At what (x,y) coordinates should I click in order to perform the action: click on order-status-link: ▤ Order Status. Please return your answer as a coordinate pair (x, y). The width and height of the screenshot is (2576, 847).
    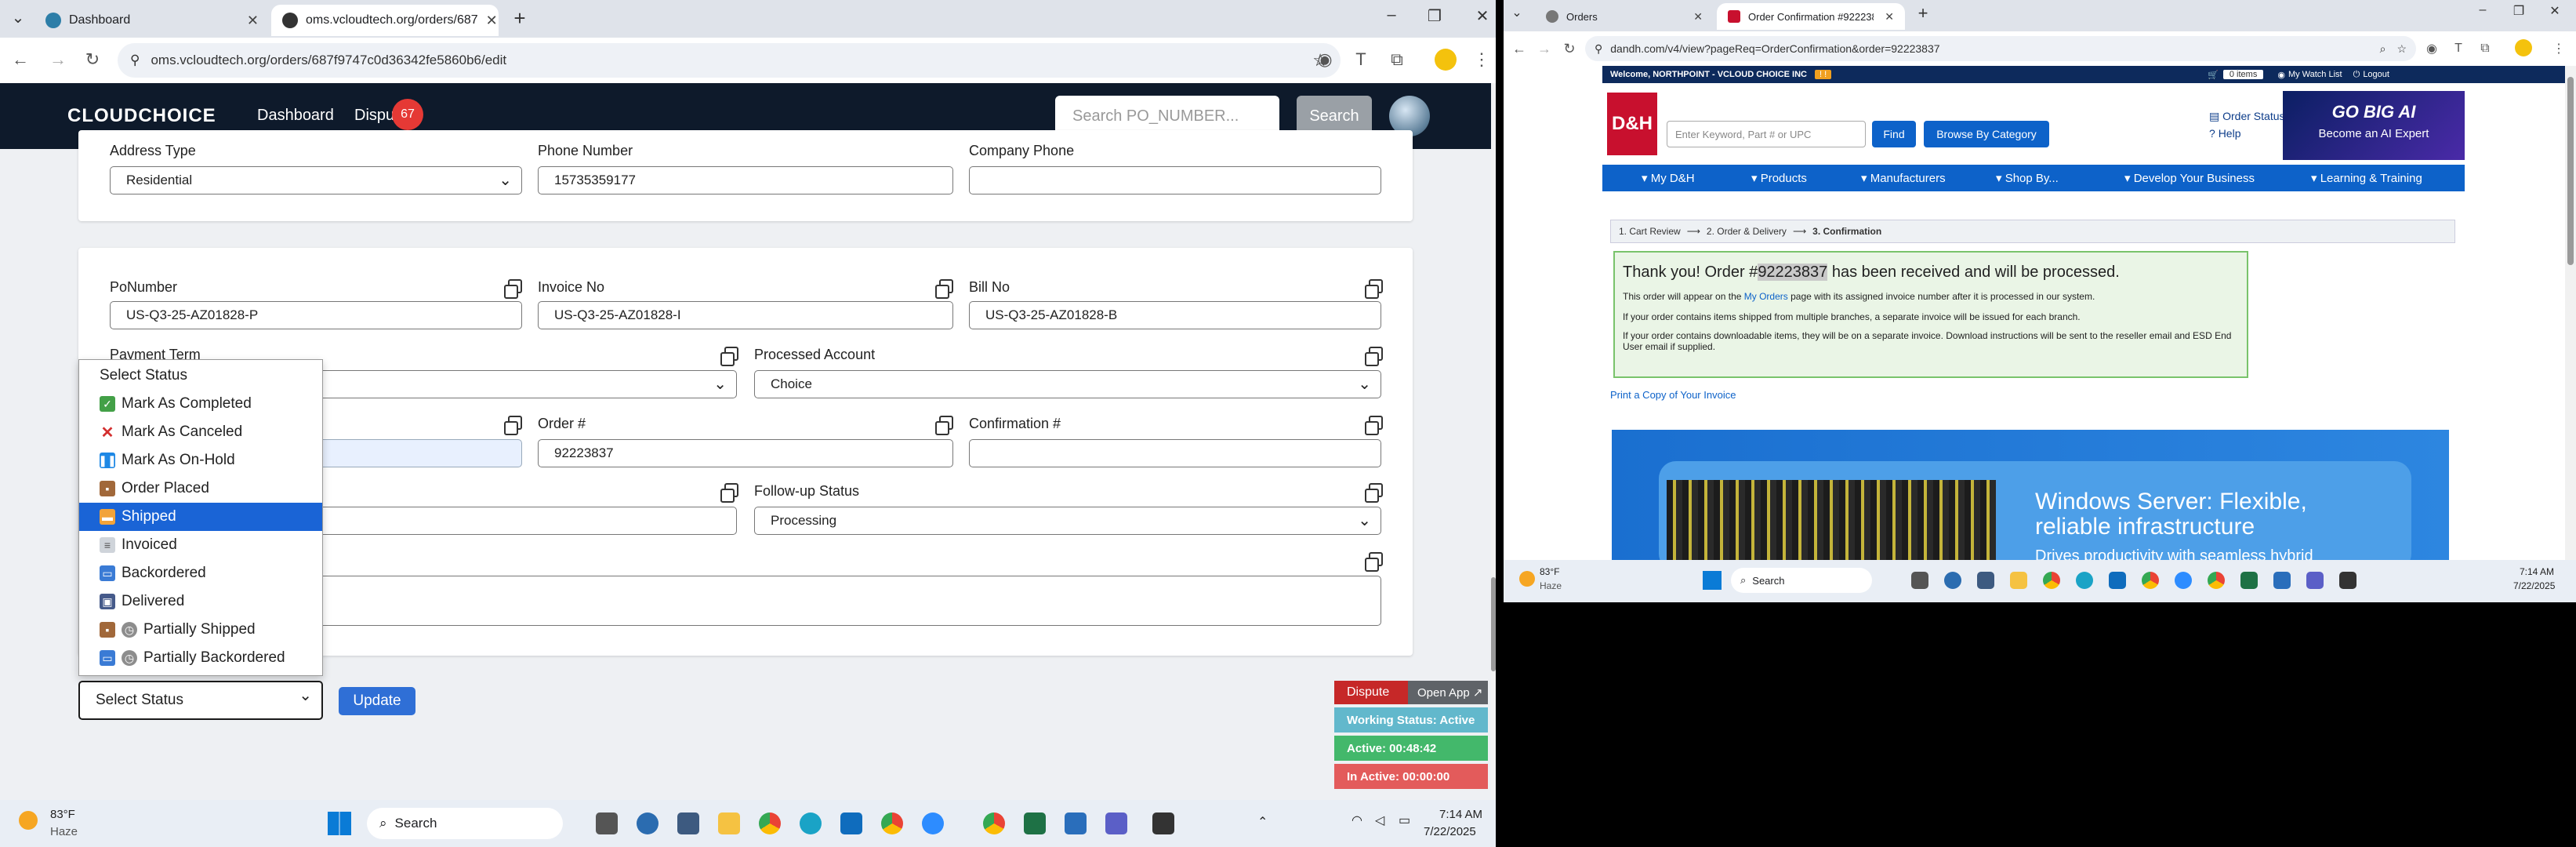
    Looking at the image, I should click on (2247, 116).